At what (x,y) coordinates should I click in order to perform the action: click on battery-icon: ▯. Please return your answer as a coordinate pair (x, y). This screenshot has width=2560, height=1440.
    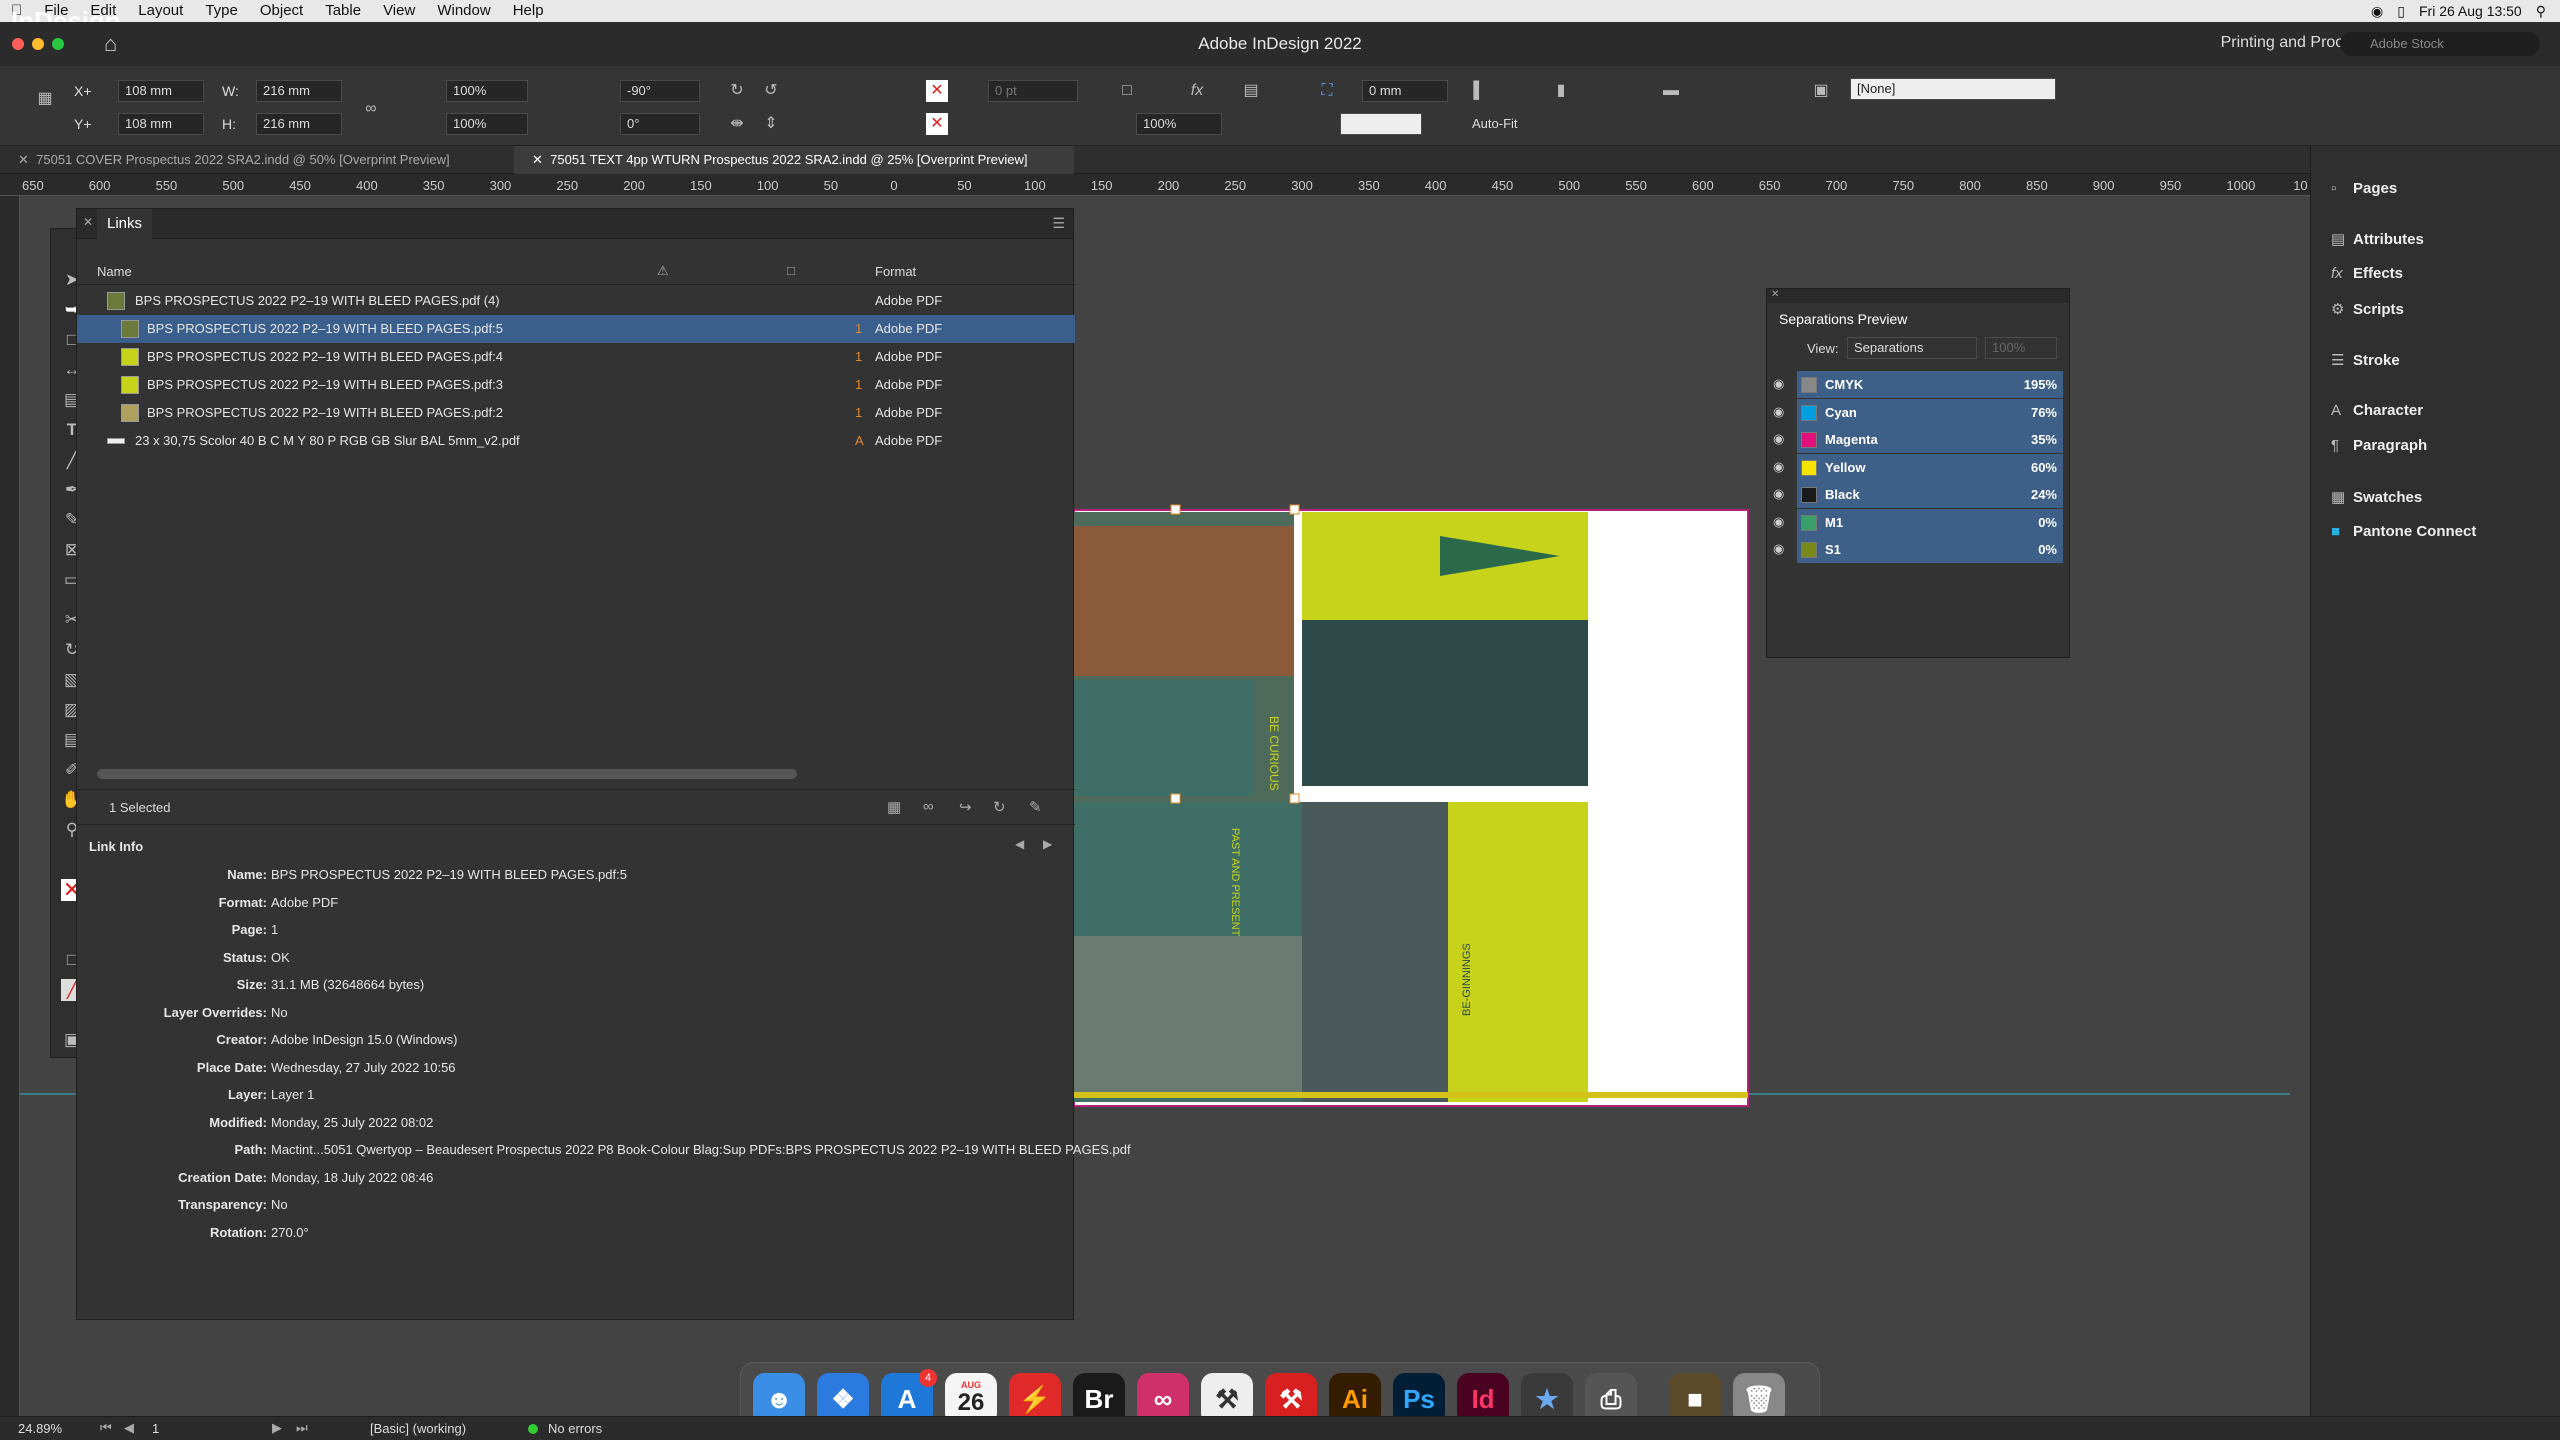
    Looking at the image, I should click on (2401, 11).